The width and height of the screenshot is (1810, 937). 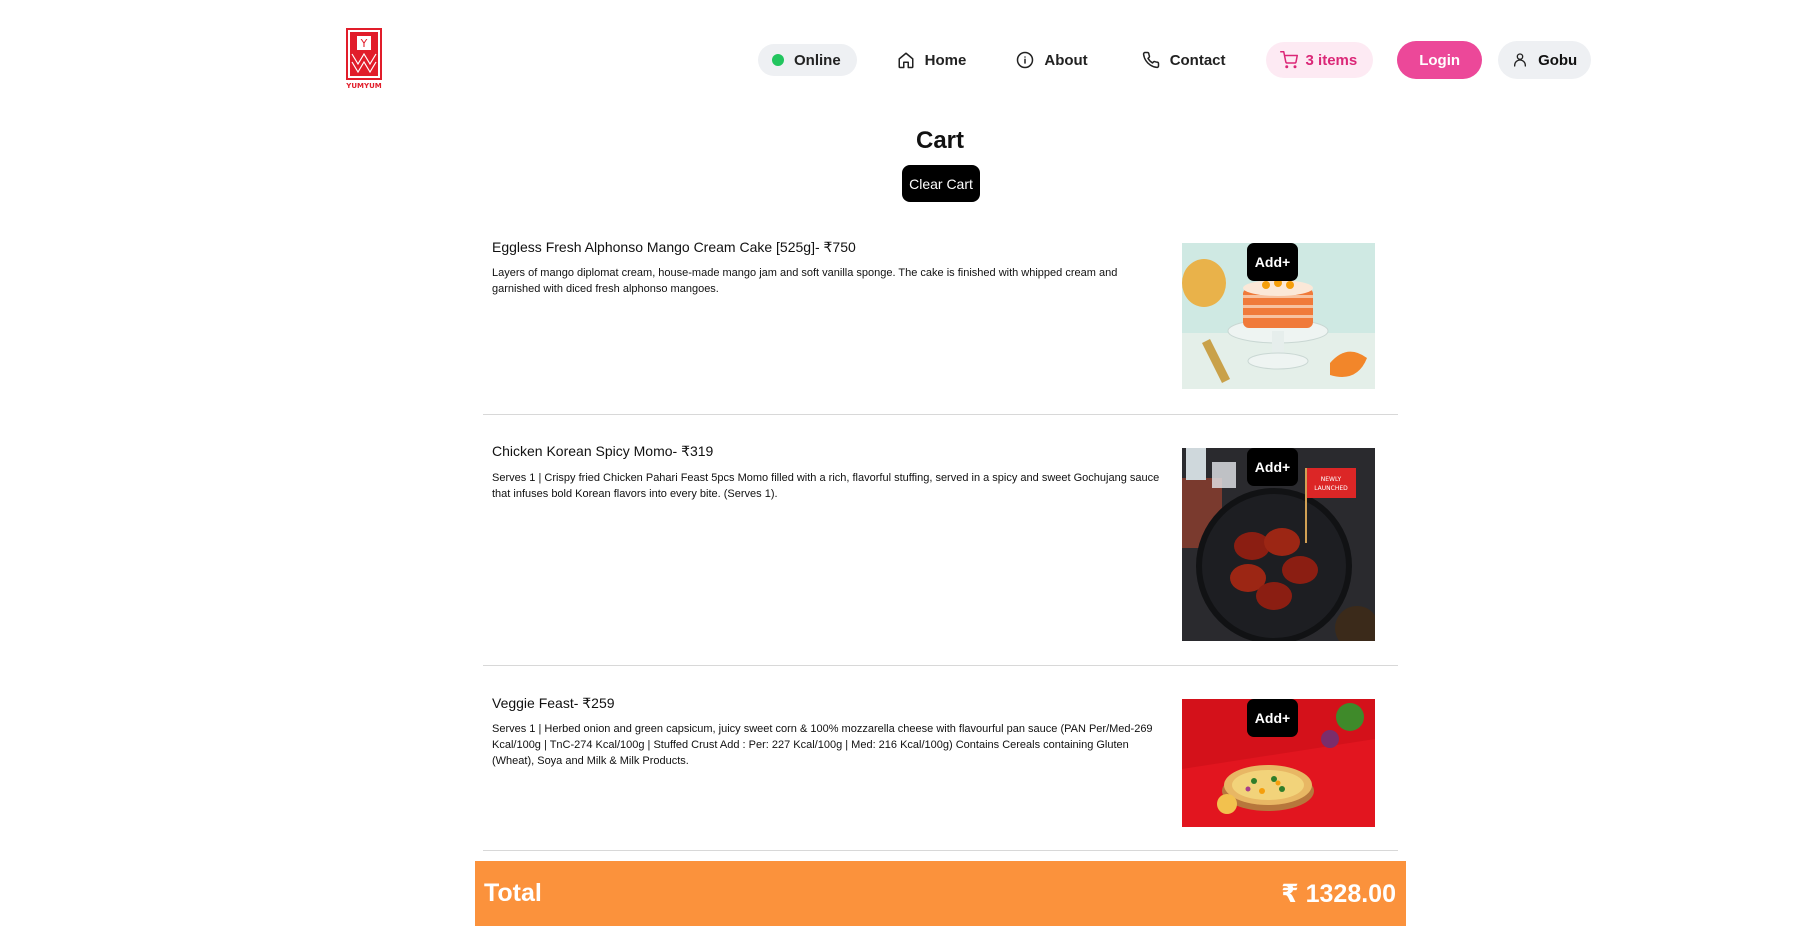 What do you see at coordinates (363, 59) in the screenshot?
I see `brand-logo: Y YUMYUM` at bounding box center [363, 59].